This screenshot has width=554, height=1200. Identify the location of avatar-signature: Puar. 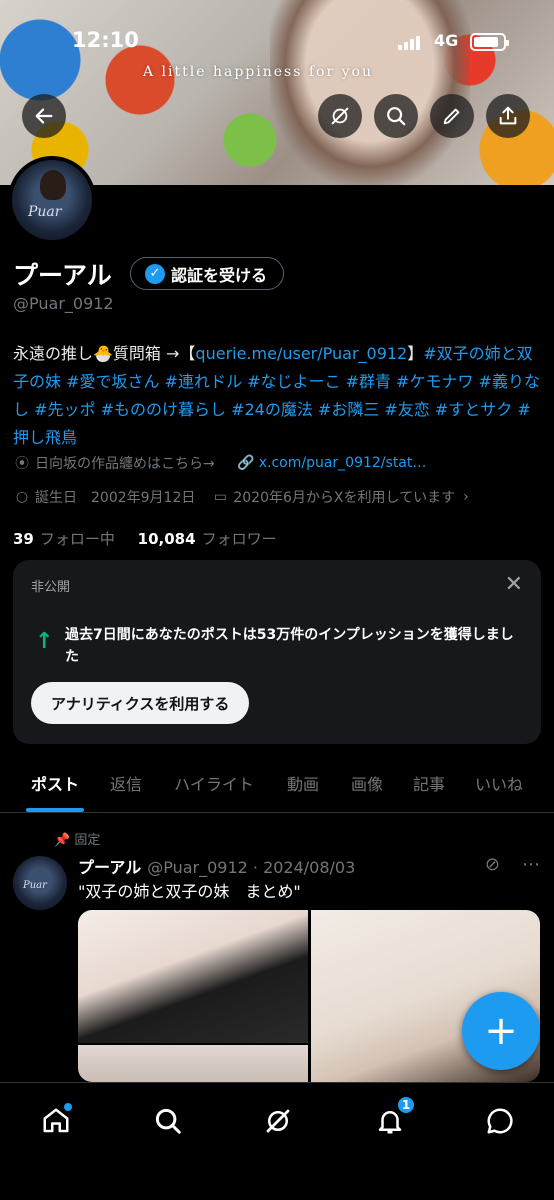
(45, 212).